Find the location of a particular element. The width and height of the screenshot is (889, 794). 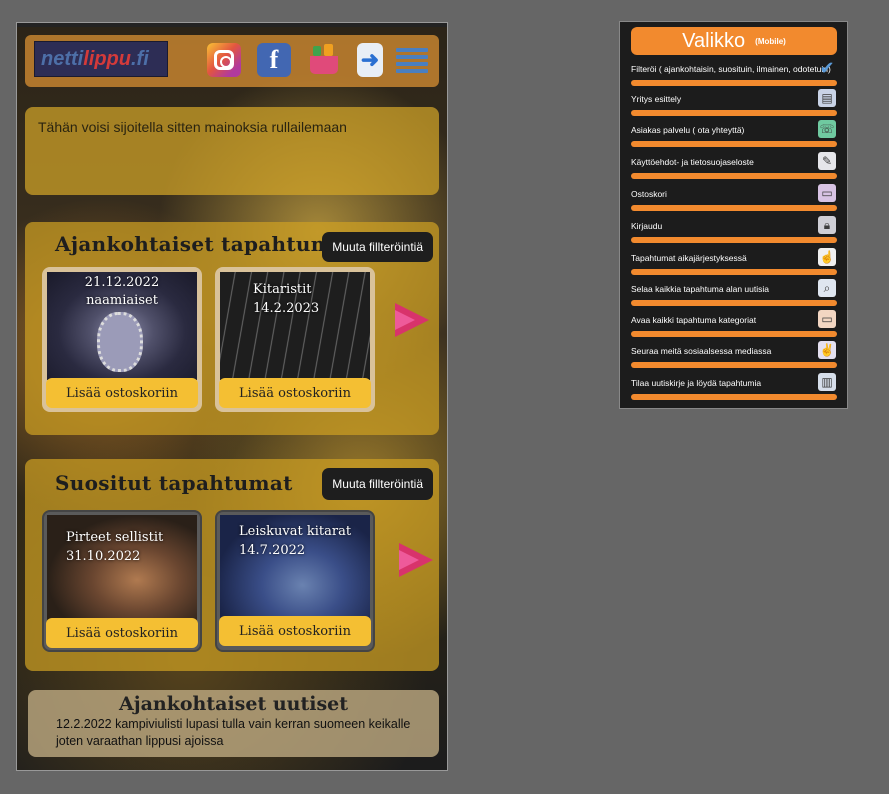

event-date: 14.2.2023 is located at coordinates (286, 308).